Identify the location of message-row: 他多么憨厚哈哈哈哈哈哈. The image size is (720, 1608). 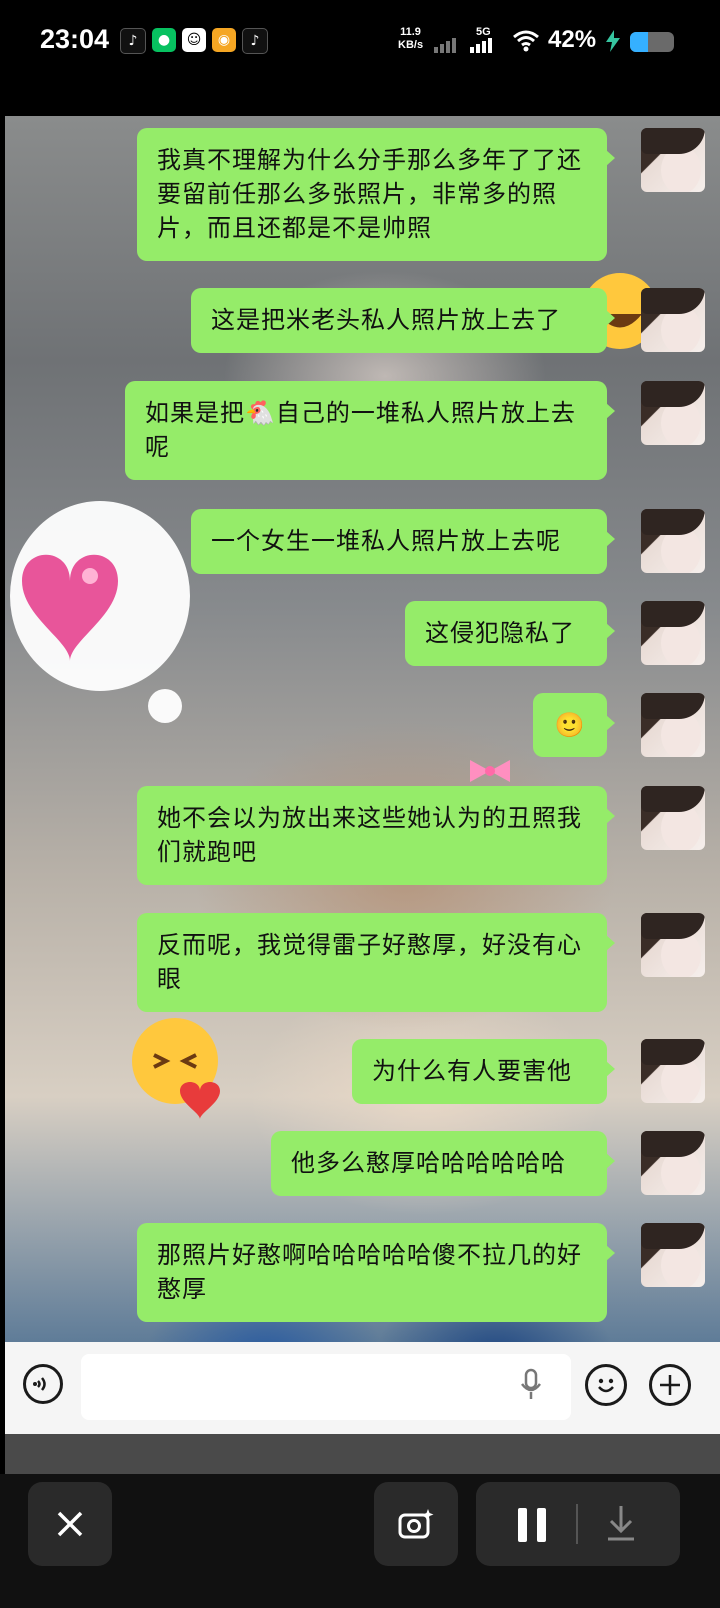
(362, 1163).